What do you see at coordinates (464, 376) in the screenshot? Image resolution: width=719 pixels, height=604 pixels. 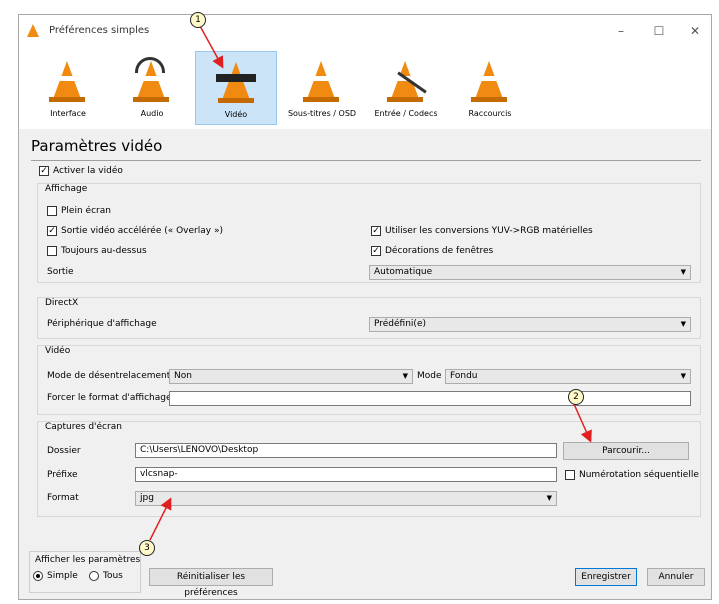 I see `mode-select-value: Fondu` at bounding box center [464, 376].